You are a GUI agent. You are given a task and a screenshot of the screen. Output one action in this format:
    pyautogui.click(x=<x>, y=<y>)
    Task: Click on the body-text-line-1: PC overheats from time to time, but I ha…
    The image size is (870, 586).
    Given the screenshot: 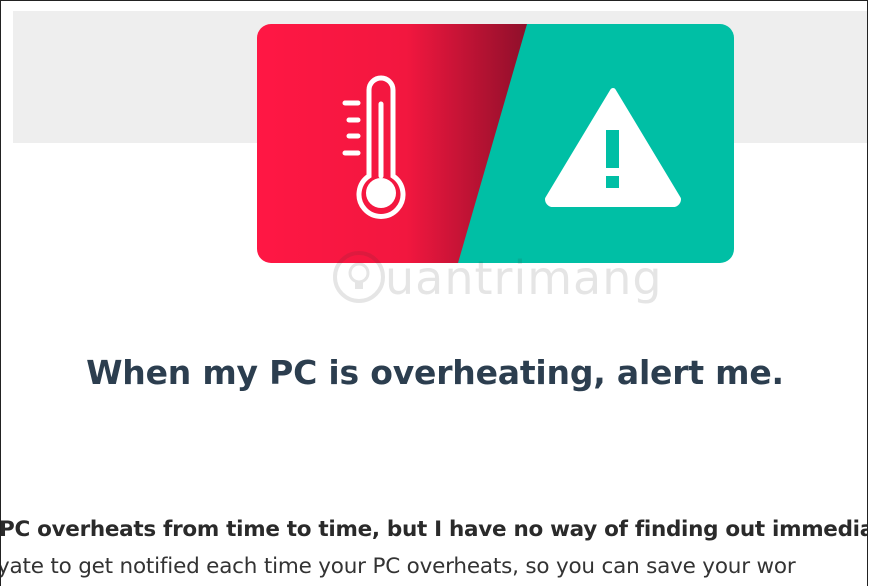 What is the action you would take?
    pyautogui.click(x=434, y=529)
    